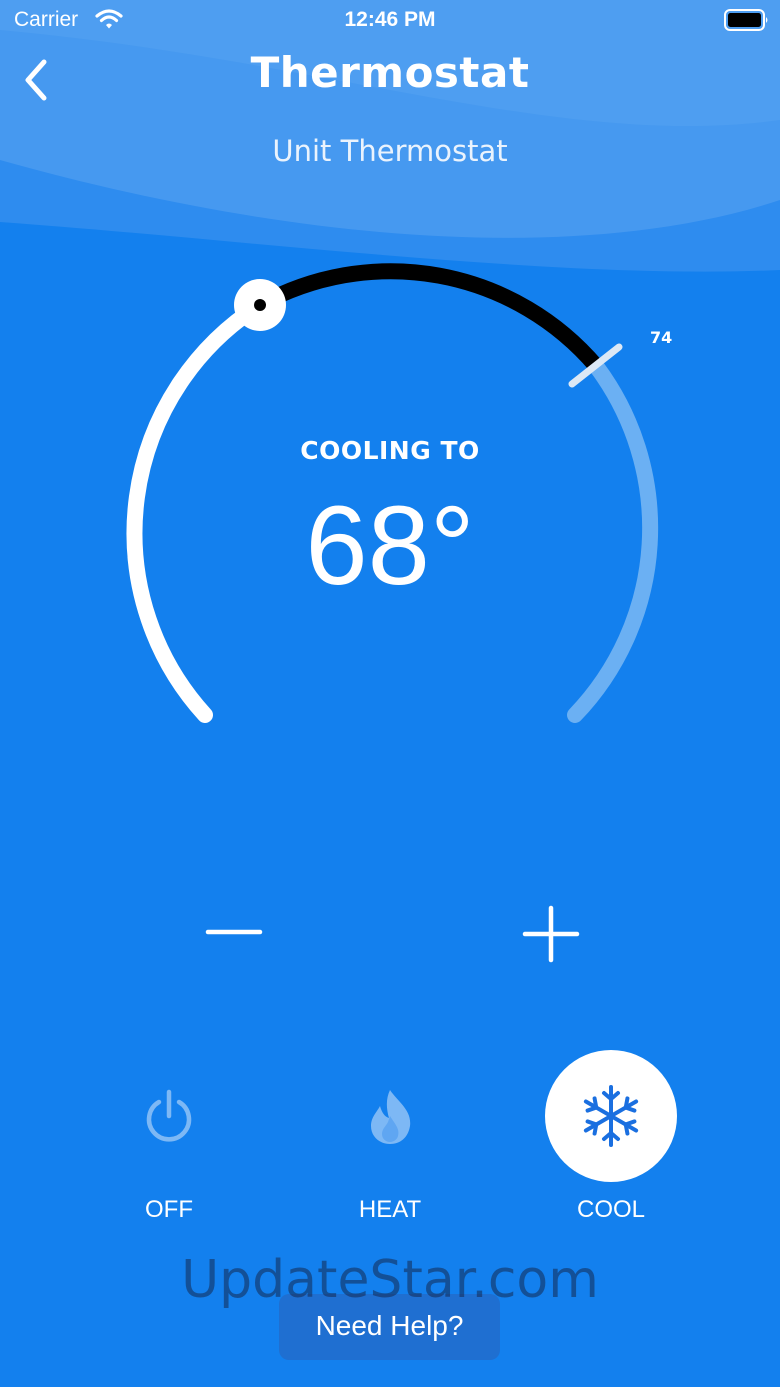  What do you see at coordinates (390, 545) in the screenshot?
I see `setpoint-temperature: 68°` at bounding box center [390, 545].